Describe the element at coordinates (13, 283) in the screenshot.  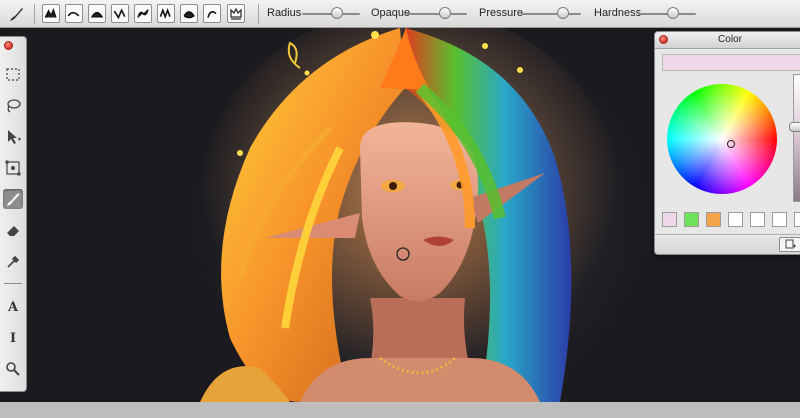
I see `tool-separator` at that location.